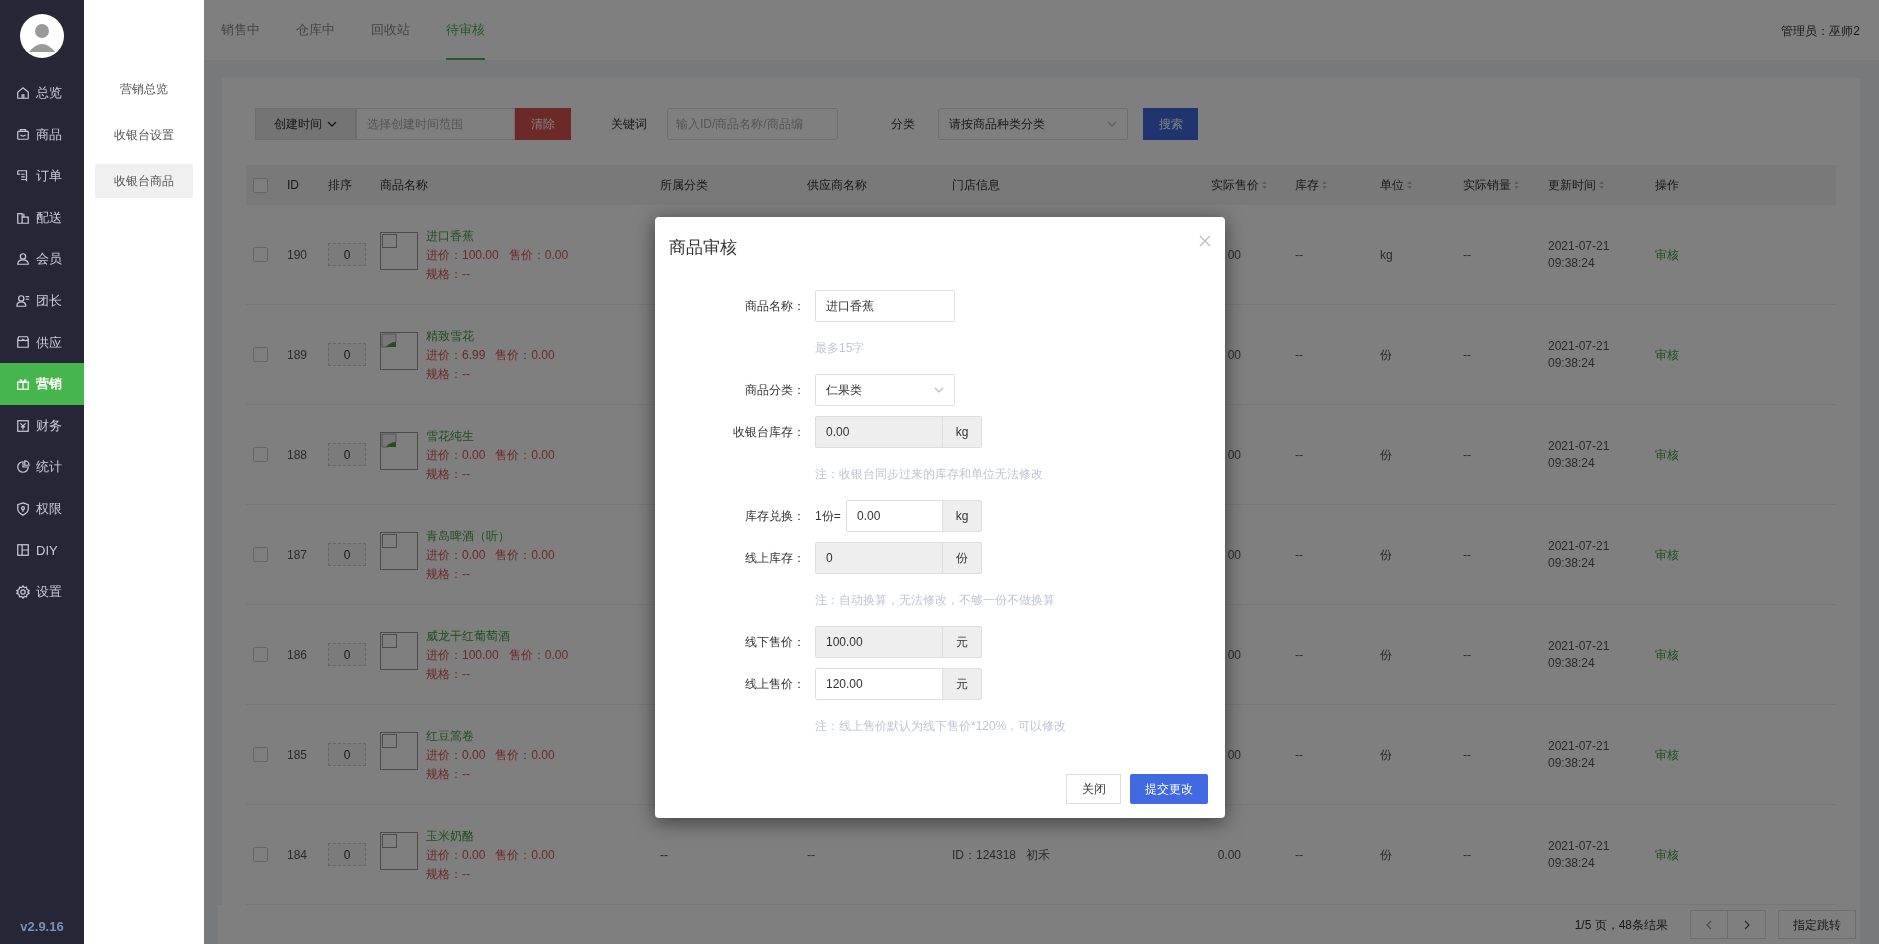  What do you see at coordinates (1817, 924) in the screenshot?
I see `jump-button: 指定跳转` at bounding box center [1817, 924].